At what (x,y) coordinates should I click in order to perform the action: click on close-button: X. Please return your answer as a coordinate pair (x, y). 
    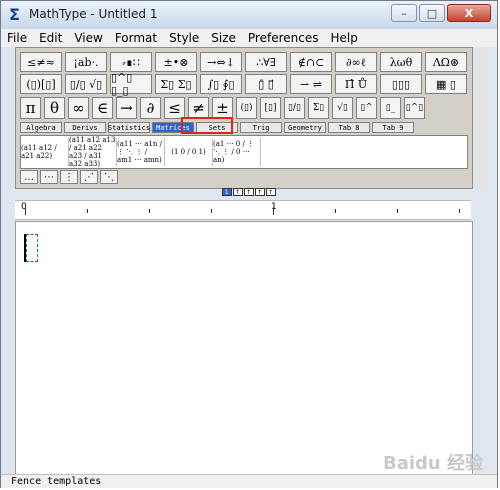
    Looking at the image, I should click on (469, 13).